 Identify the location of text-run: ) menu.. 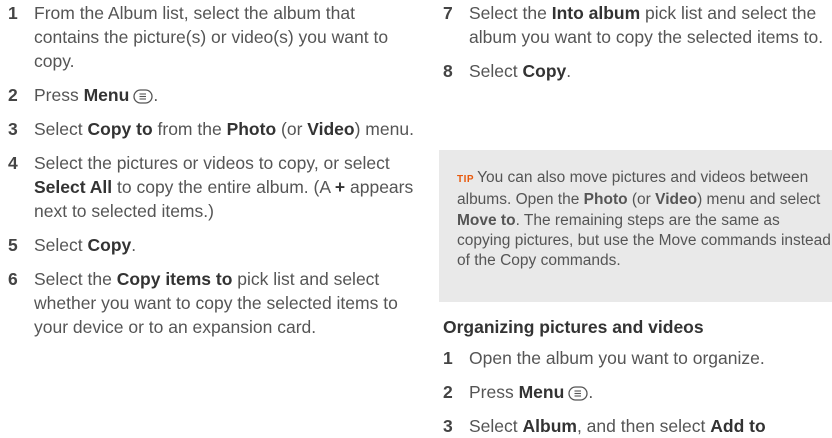
(384, 129).